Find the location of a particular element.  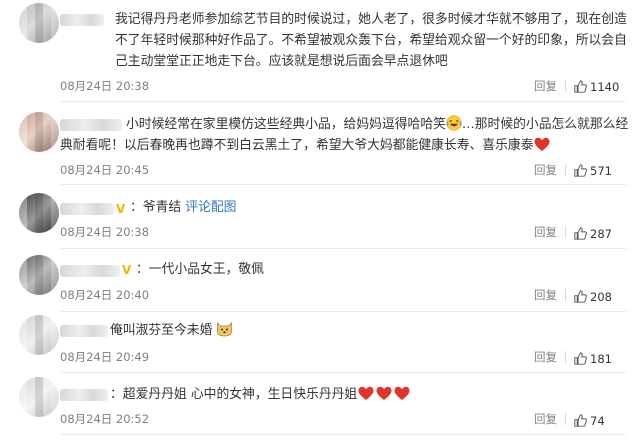

comment-time: 08月24日 20:45 is located at coordinates (105, 170).